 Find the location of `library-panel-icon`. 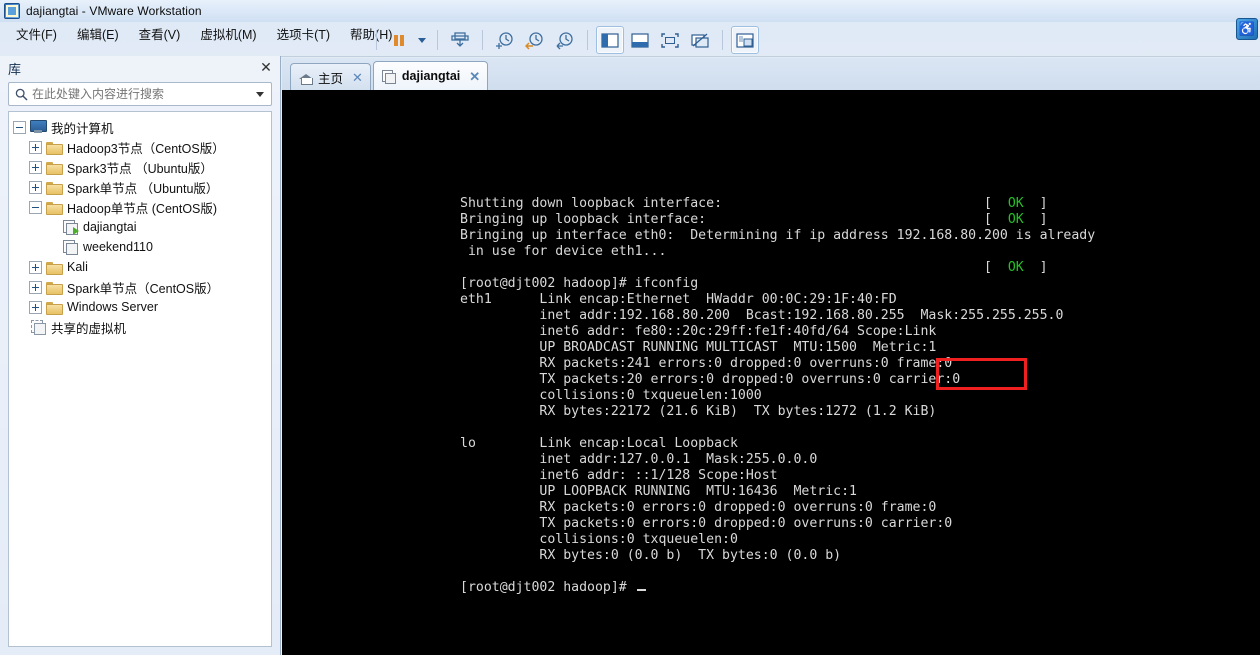

library-panel-icon is located at coordinates (610, 40).